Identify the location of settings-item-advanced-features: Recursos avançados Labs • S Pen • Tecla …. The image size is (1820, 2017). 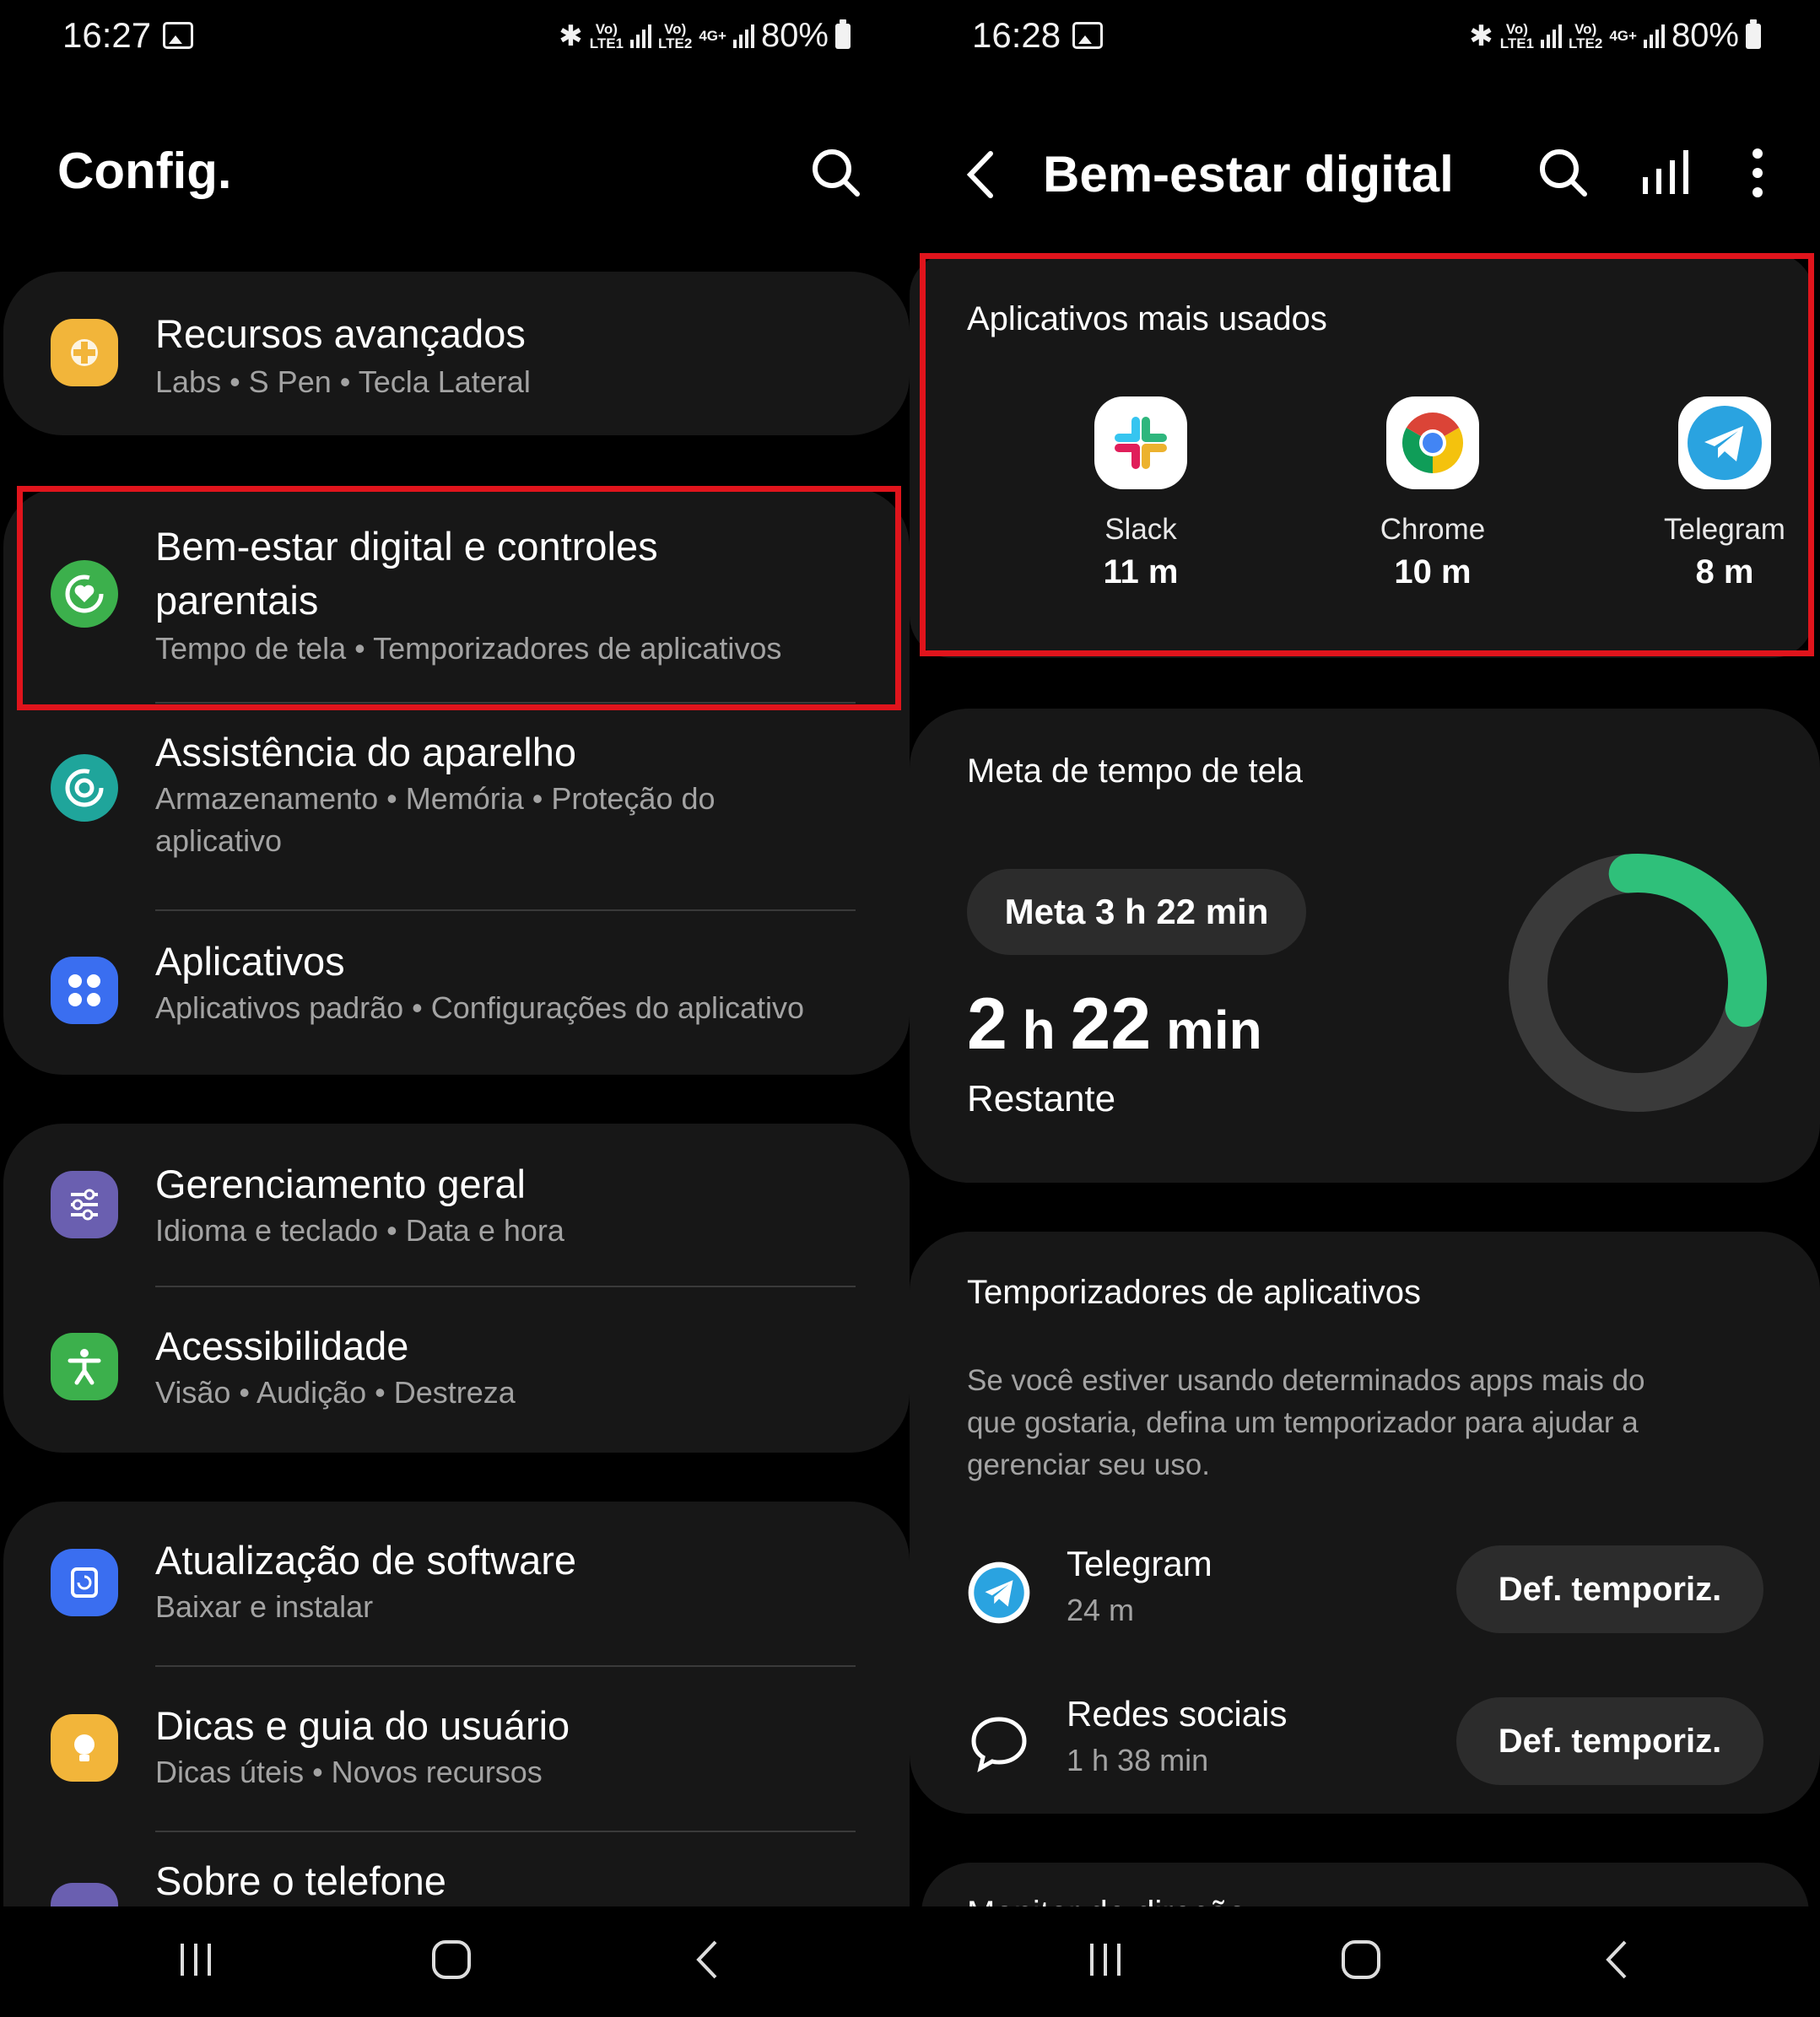
(456, 353).